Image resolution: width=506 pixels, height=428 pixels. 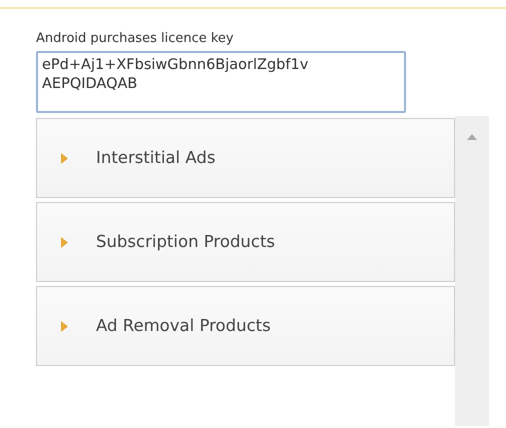 What do you see at coordinates (472, 271) in the screenshot?
I see `scrollbar` at bounding box center [472, 271].